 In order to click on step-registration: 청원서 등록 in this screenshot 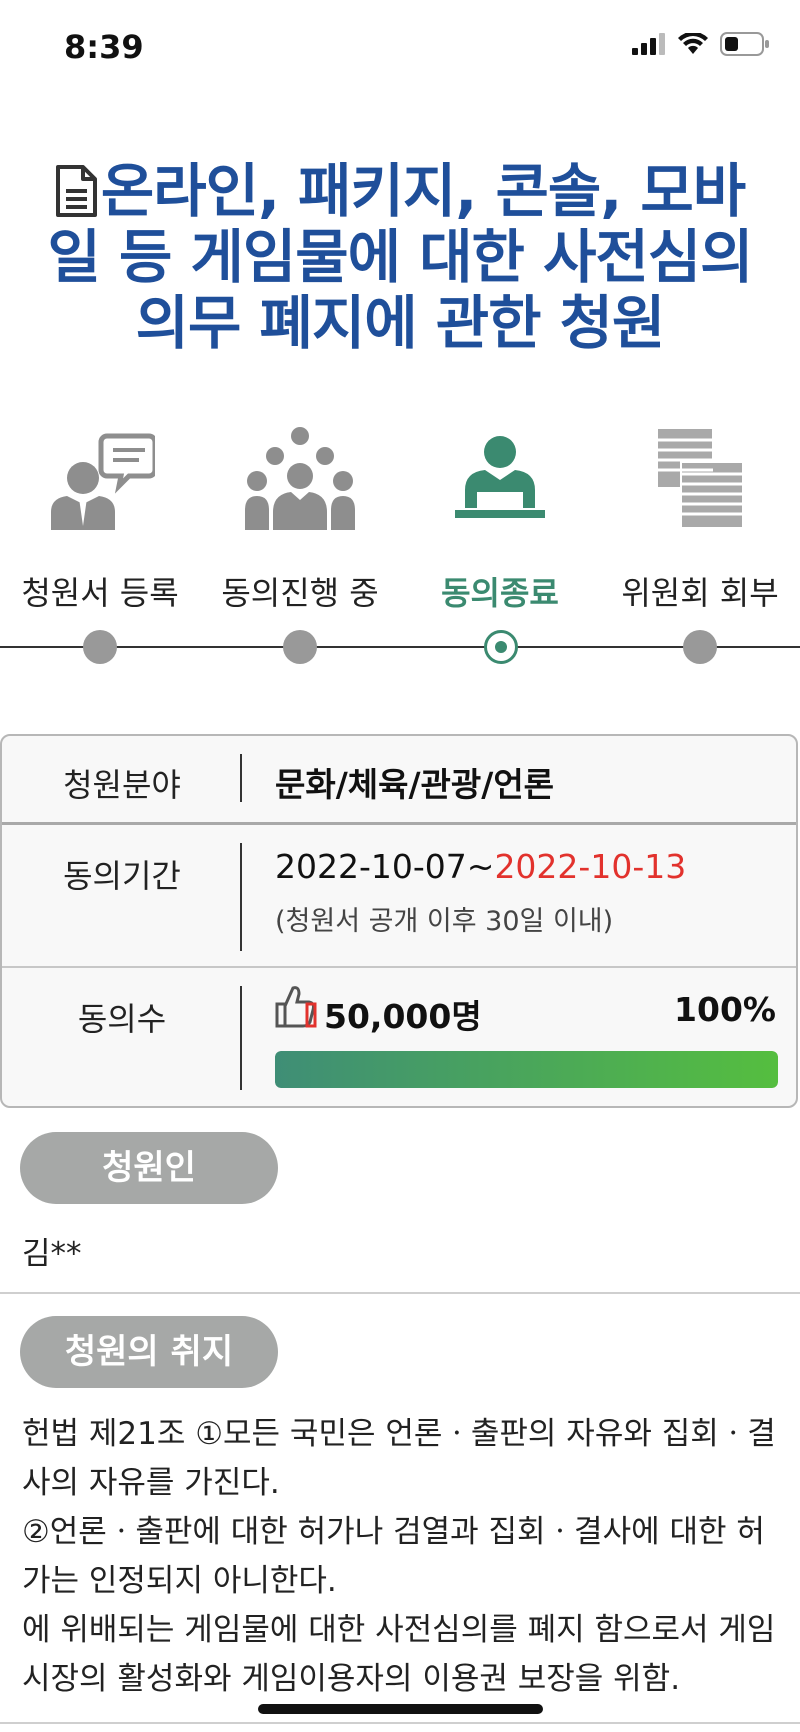, I will do `click(100, 516)`.